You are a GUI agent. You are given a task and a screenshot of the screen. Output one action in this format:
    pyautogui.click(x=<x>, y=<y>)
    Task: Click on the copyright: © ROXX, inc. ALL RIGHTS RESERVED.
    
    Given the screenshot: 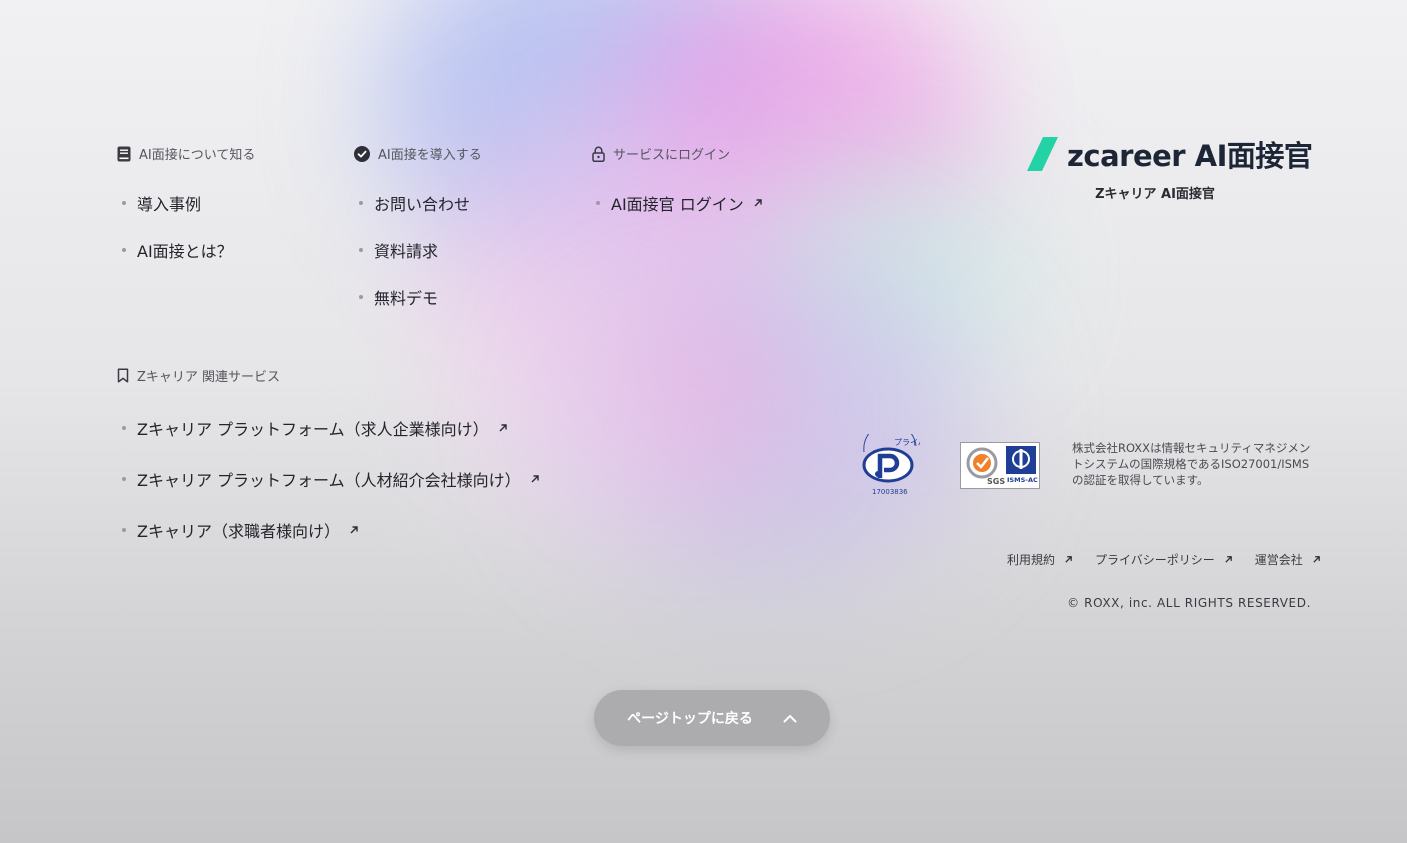 What is the action you would take?
    pyautogui.click(x=1189, y=603)
    